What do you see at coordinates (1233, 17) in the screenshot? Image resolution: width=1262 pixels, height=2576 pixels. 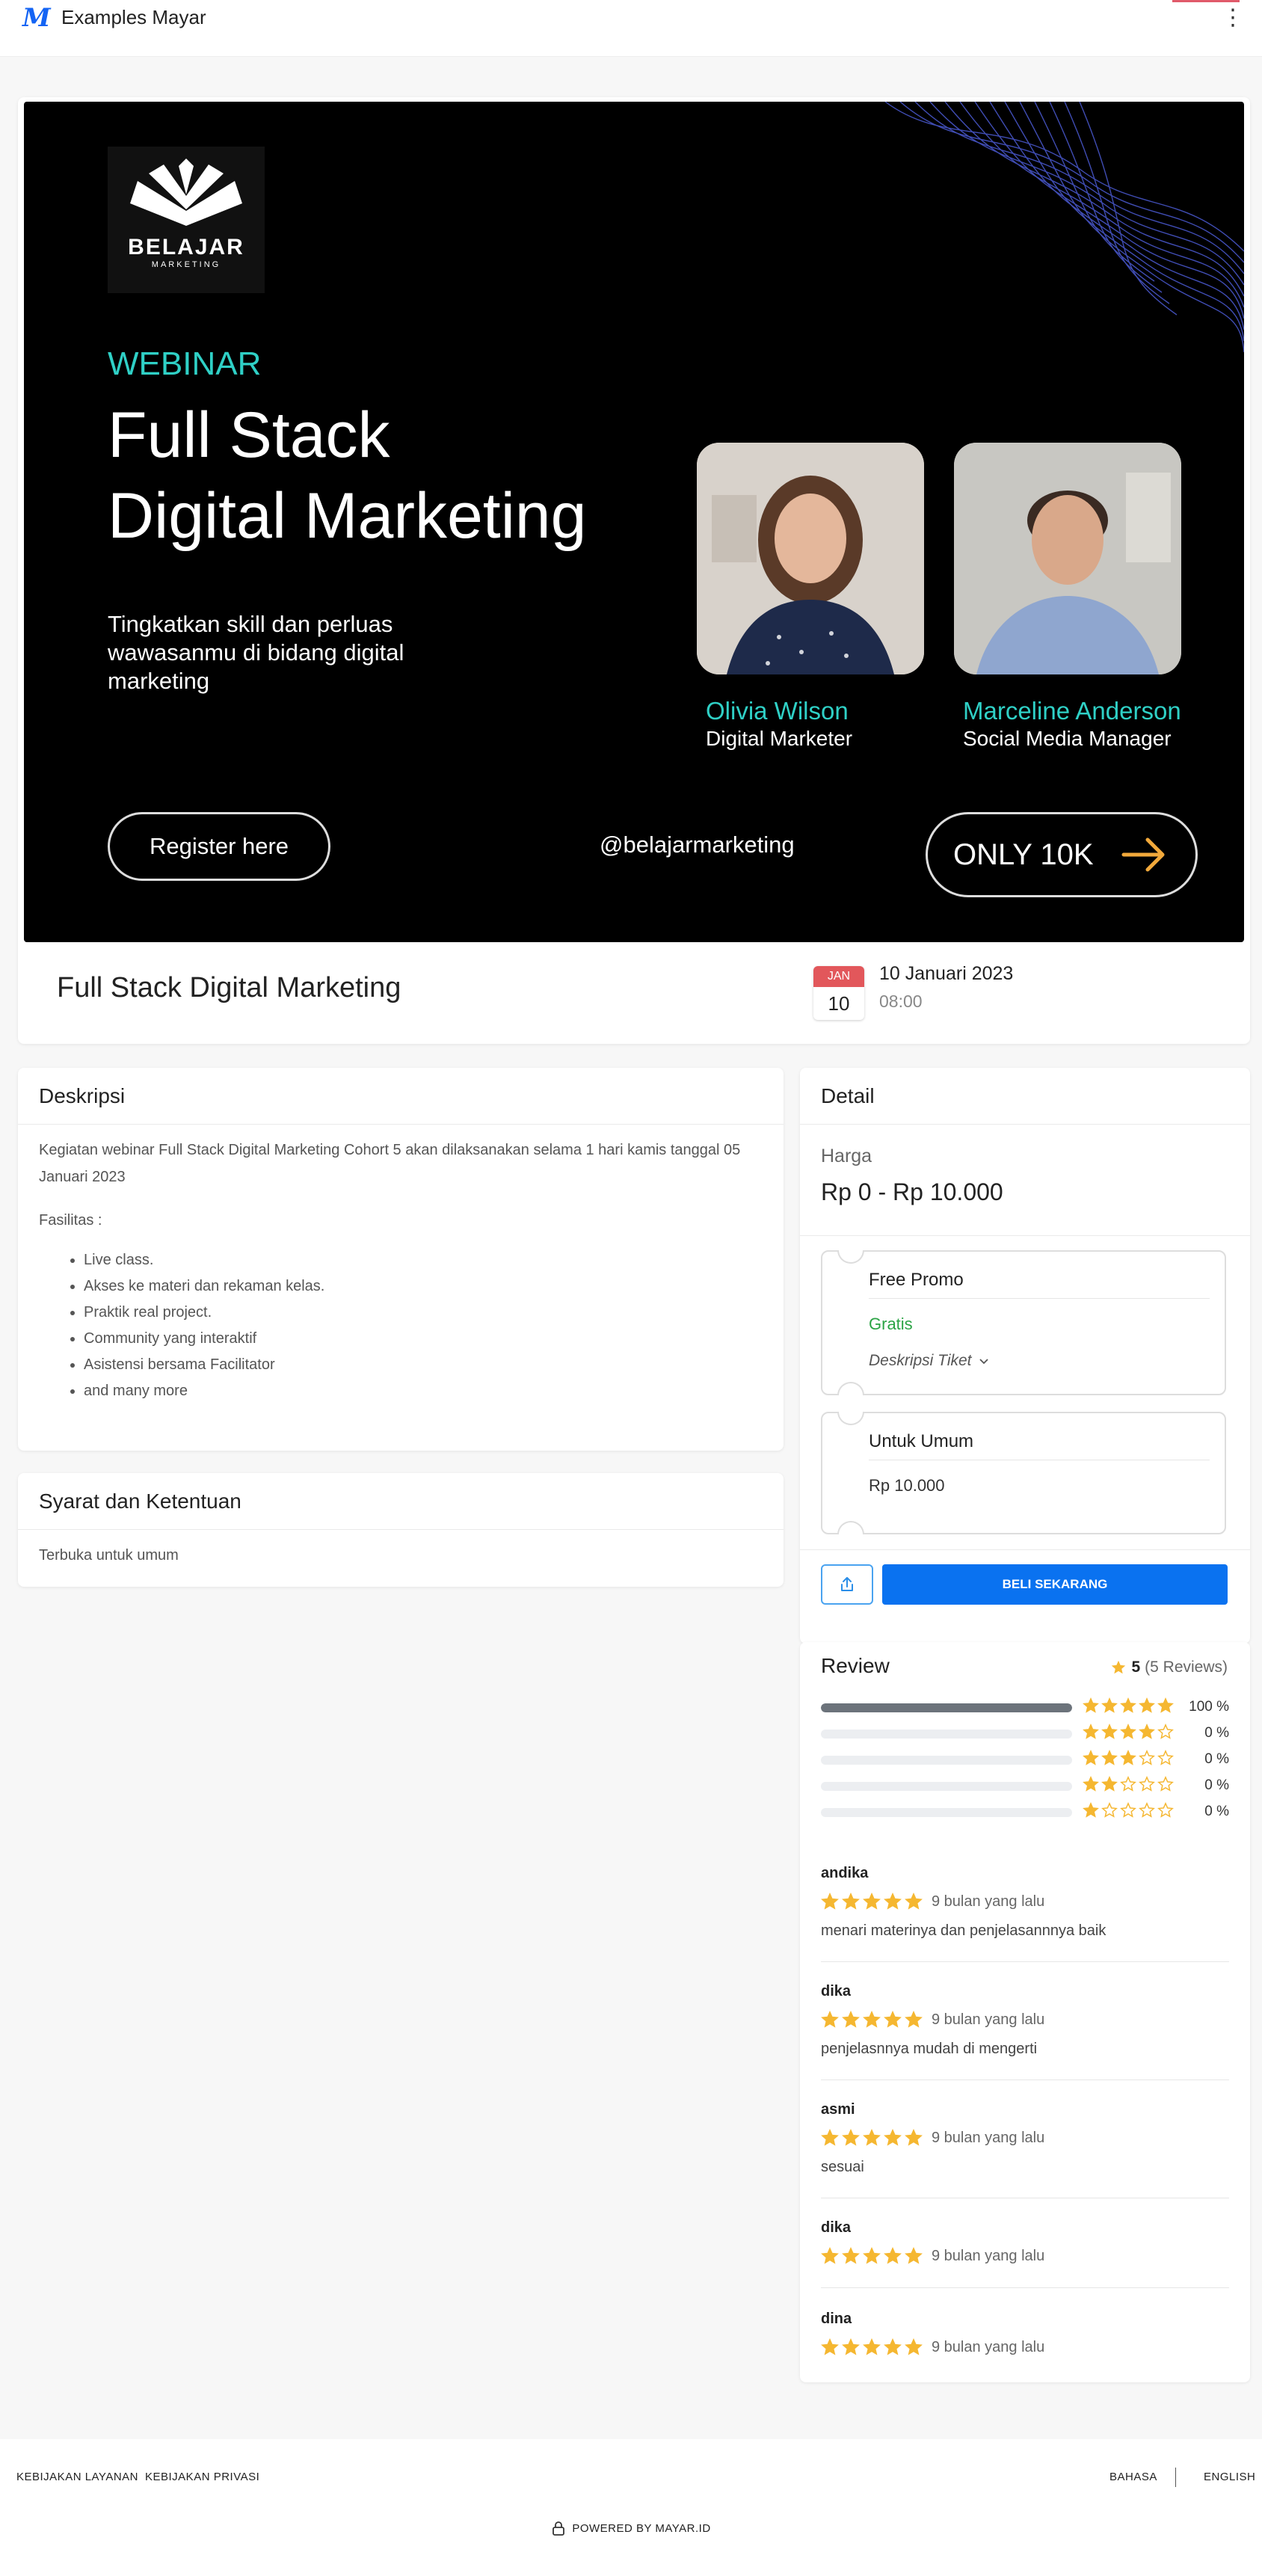 I see `kebab-icon: ⋮` at bounding box center [1233, 17].